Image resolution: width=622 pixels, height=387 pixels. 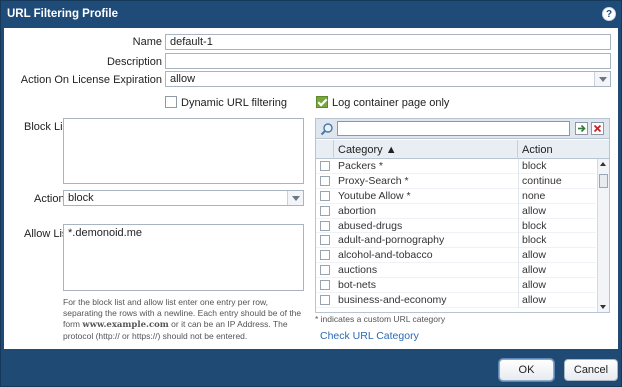 What do you see at coordinates (373, 180) in the screenshot?
I see `category-name: Proxy-Search *` at bounding box center [373, 180].